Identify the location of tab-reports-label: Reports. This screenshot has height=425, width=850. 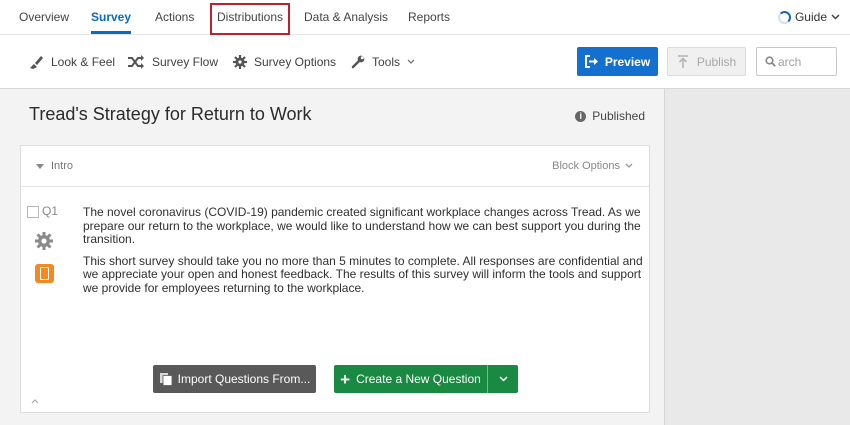
(429, 17).